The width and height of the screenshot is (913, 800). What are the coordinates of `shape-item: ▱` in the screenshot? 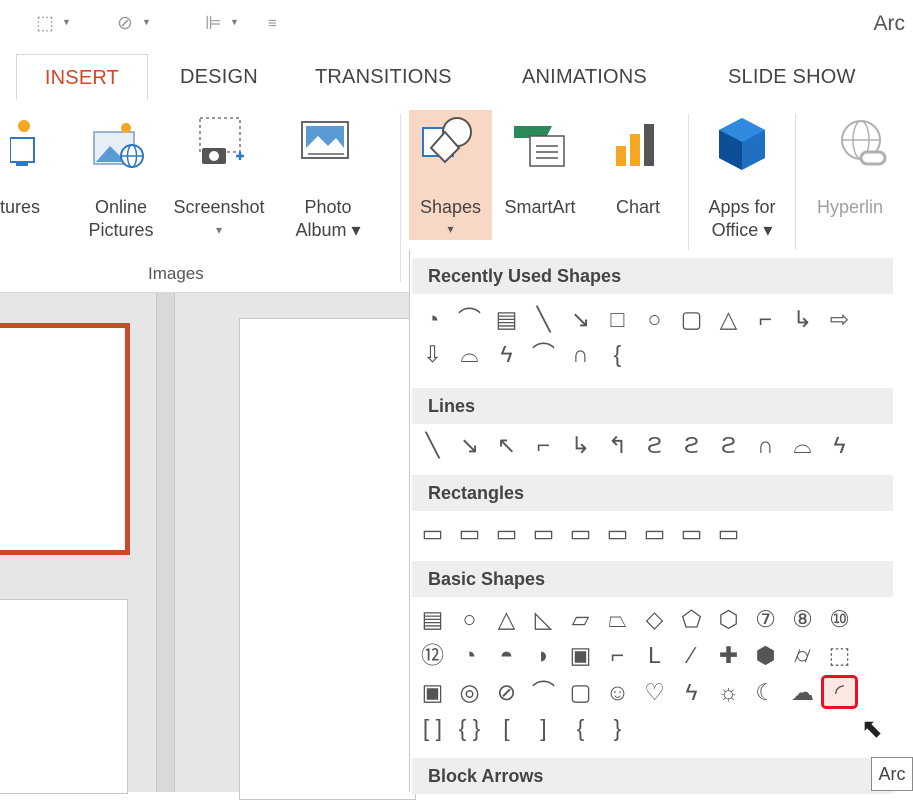 It's located at (580, 619).